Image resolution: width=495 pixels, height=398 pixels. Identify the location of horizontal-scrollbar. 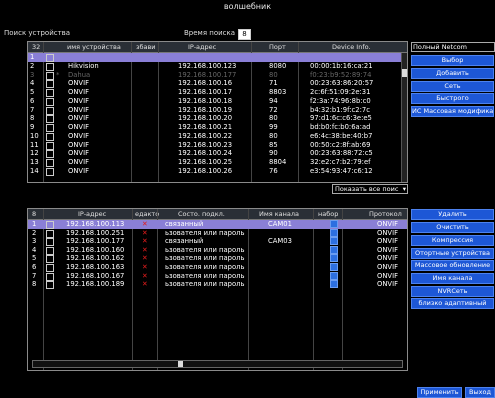
(217, 364).